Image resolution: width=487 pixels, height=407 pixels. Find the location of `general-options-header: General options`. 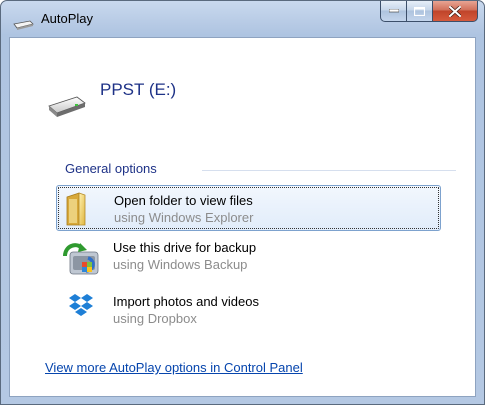

general-options-header: General options is located at coordinates (111, 168).